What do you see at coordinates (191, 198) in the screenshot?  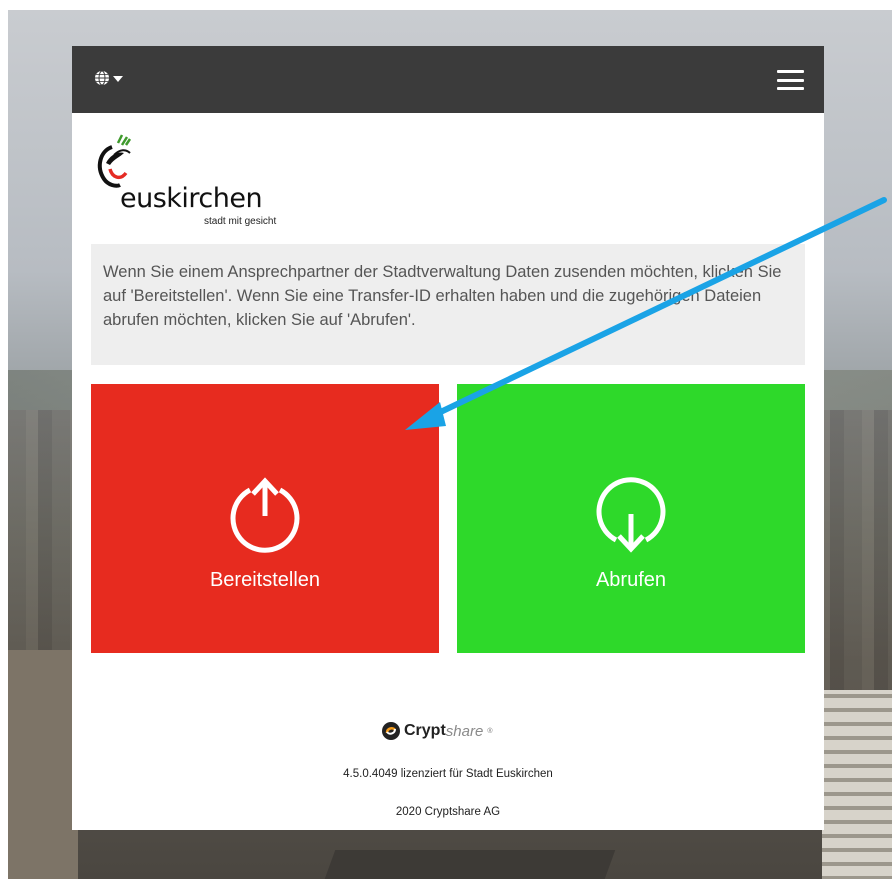 I see `logo-wordmark: euskirchen` at bounding box center [191, 198].